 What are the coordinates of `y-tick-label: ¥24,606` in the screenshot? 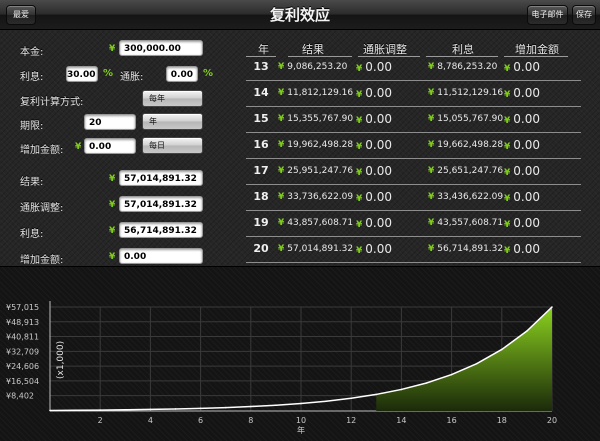 It's located at (22, 366).